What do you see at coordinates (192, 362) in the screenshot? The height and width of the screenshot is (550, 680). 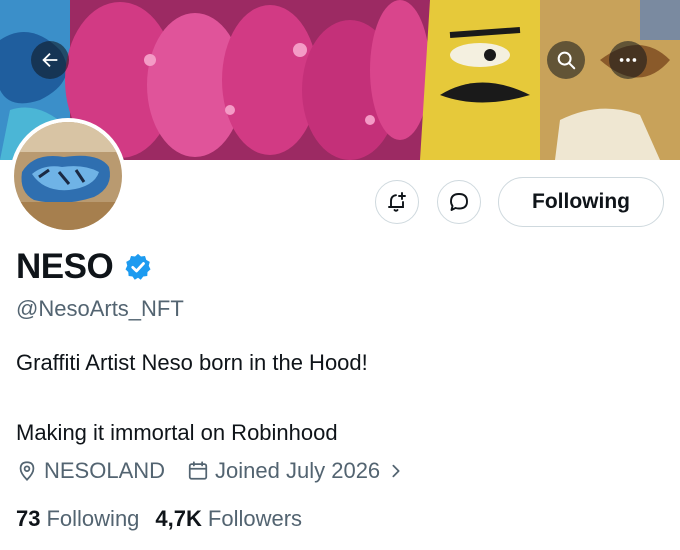 I see `bio-line-1: Graffiti Artist Neso born in the Hood!` at bounding box center [192, 362].